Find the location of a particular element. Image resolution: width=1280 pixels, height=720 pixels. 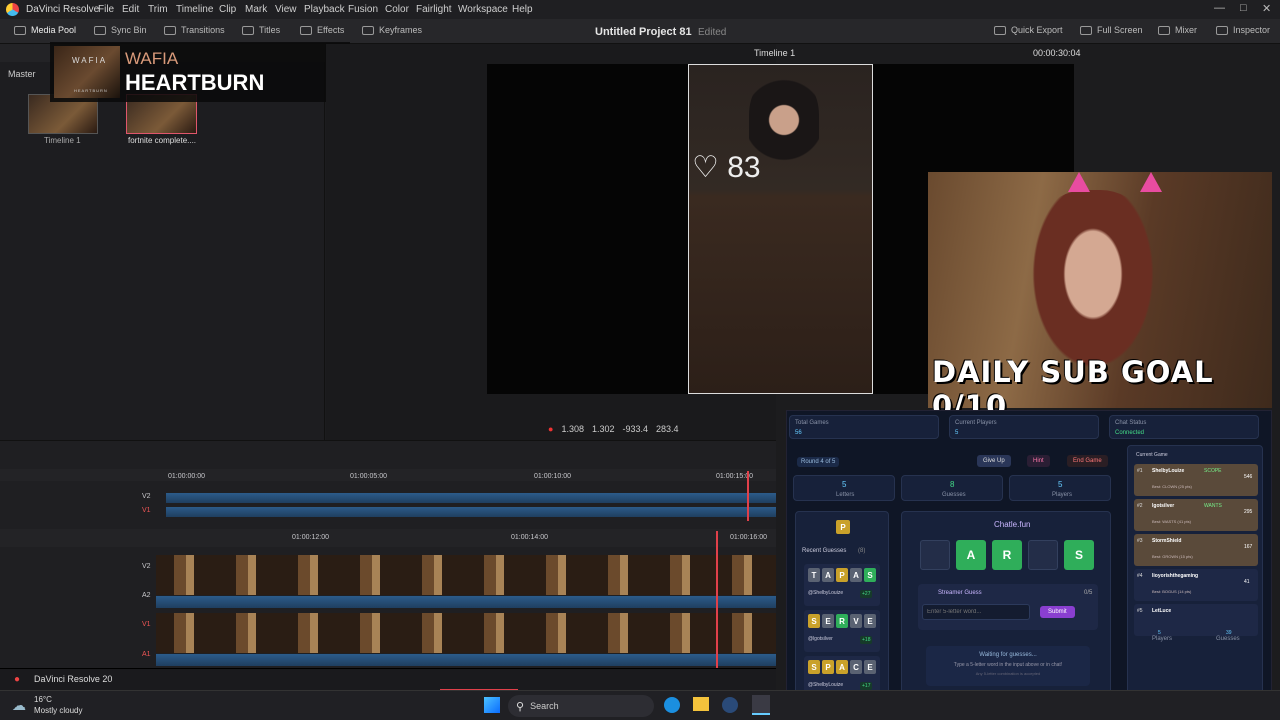

steam-icon is located at coordinates (730, 705).